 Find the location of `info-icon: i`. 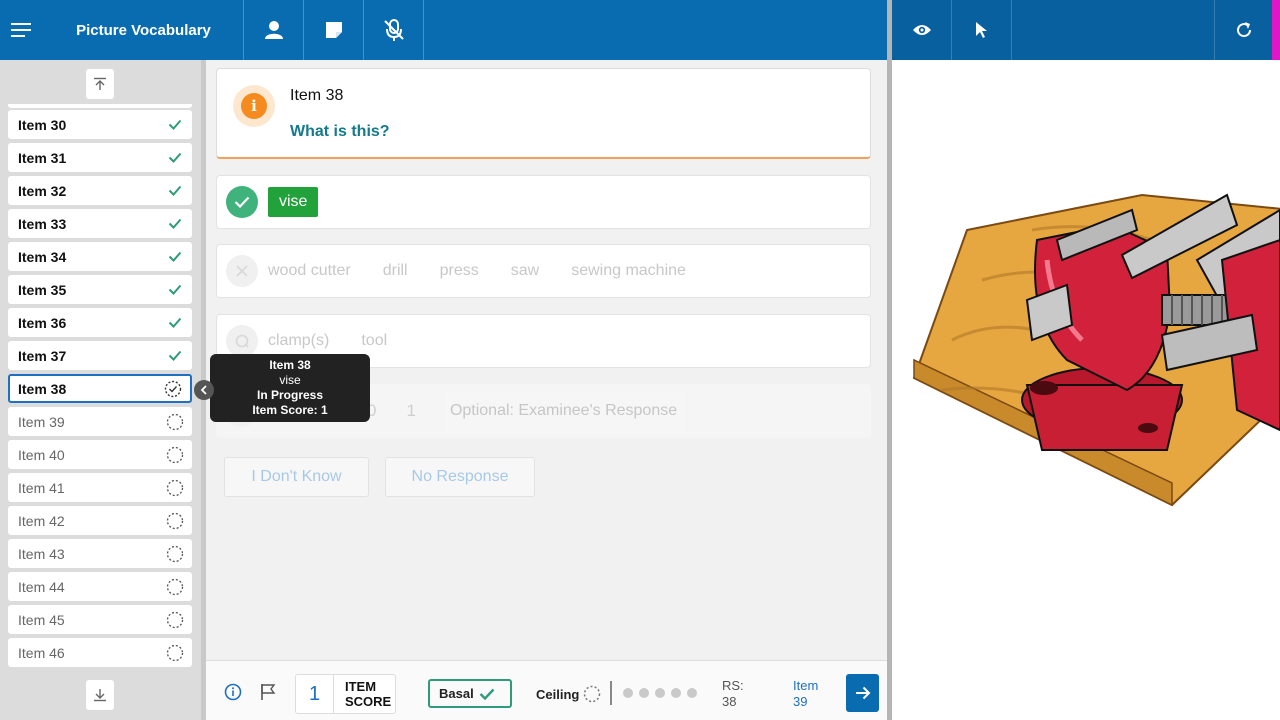

info-icon: i is located at coordinates (254, 106).